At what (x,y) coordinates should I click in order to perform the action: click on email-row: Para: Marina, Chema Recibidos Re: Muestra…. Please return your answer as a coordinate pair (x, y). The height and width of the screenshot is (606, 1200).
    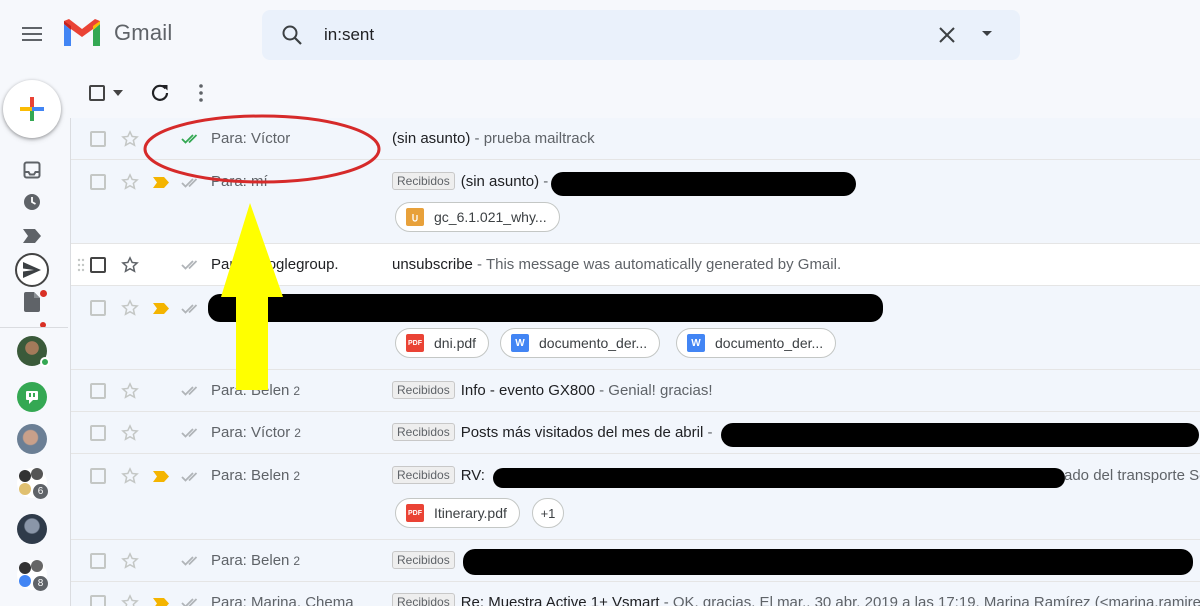
    Looking at the image, I should click on (635, 594).